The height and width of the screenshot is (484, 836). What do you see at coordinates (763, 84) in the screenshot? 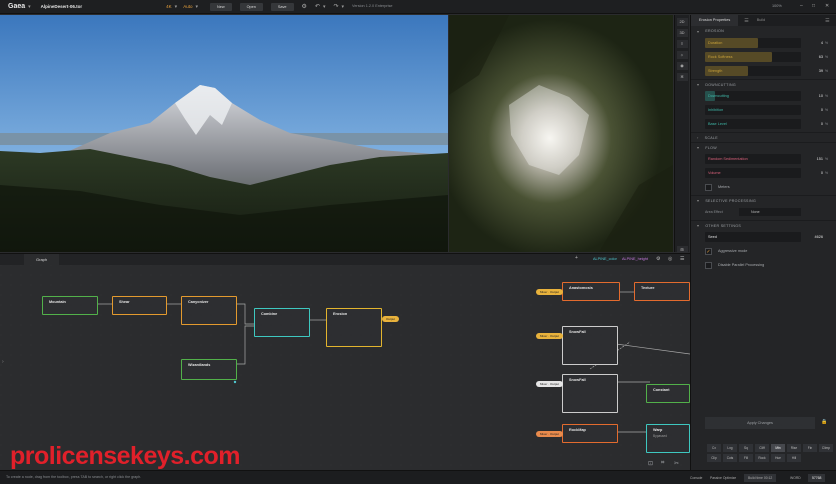
I see `section-downcutting: ▾ DOWNCUTTING` at bounding box center [763, 84].